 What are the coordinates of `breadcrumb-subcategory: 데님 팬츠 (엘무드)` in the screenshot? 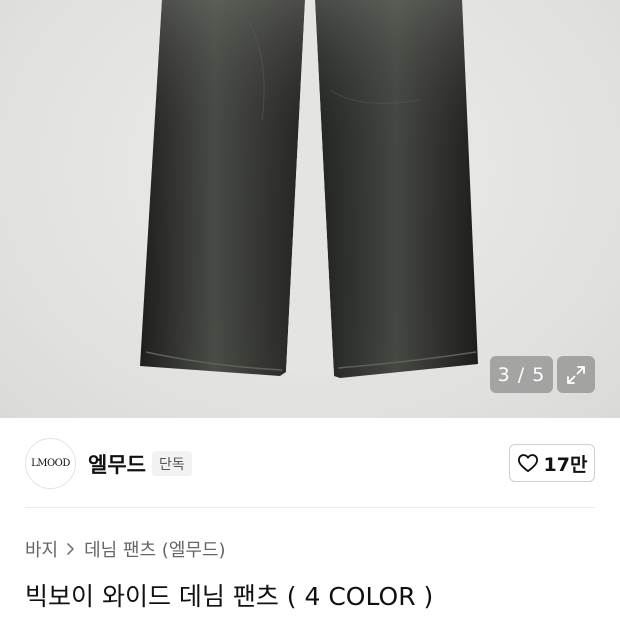 It's located at (154, 549).